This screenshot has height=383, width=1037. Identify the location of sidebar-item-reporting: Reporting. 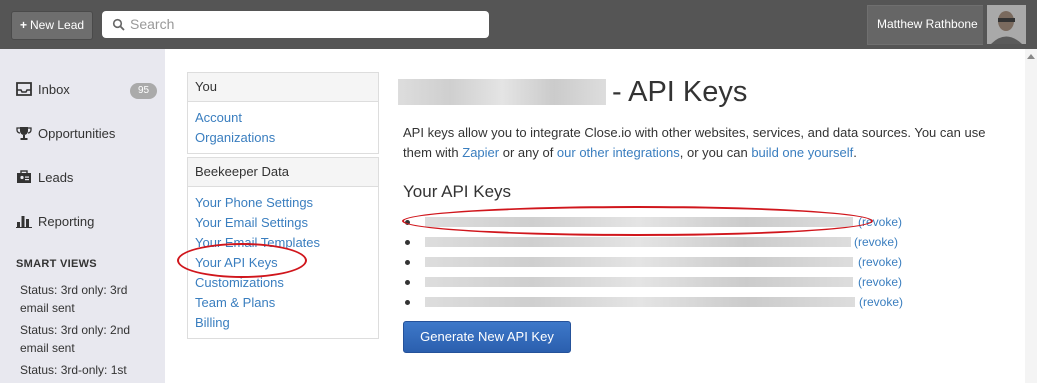
(55, 221).